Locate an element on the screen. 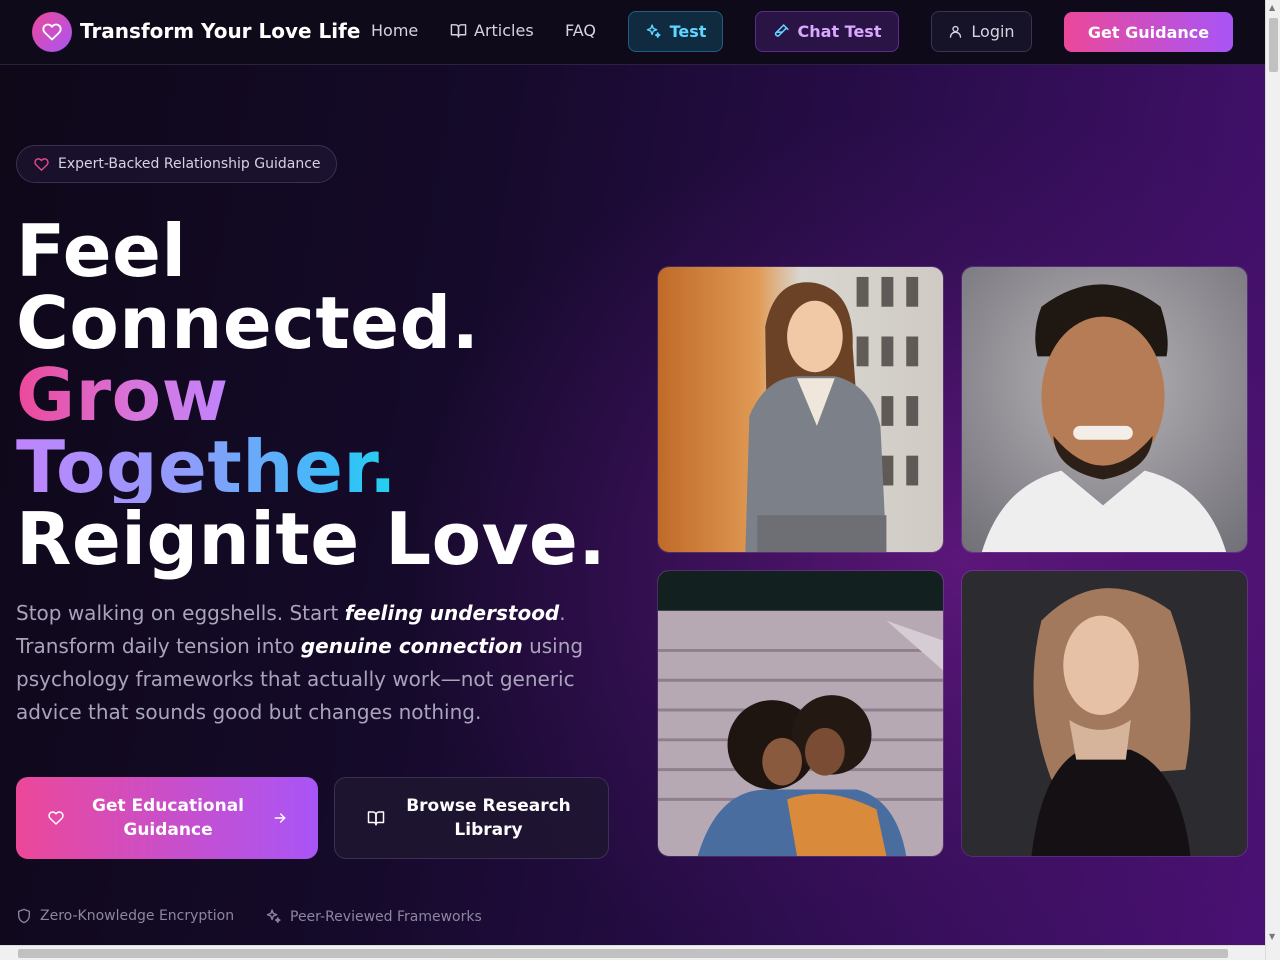  nav-faq-label: FAQ is located at coordinates (580, 30).